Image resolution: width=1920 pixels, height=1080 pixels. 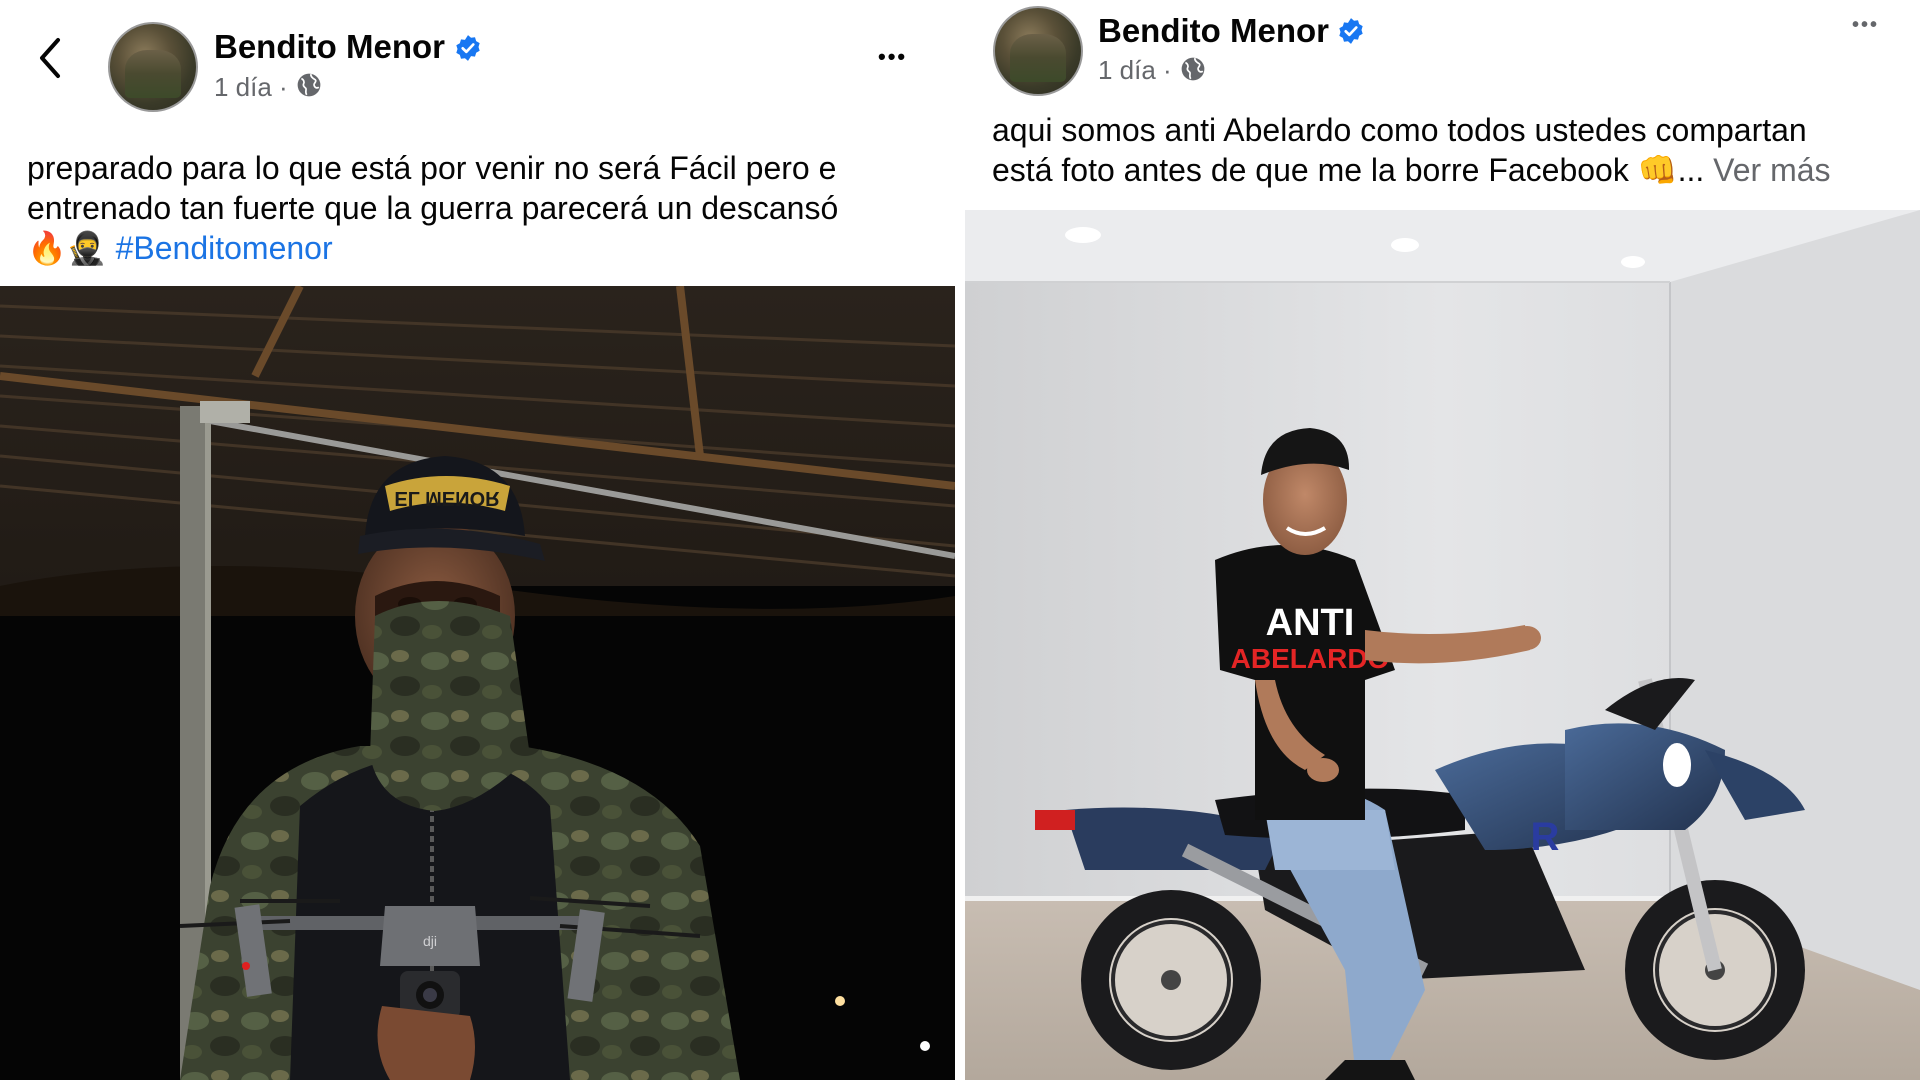 What do you see at coordinates (51, 58) in the screenshot?
I see `back-chevron-icon` at bounding box center [51, 58].